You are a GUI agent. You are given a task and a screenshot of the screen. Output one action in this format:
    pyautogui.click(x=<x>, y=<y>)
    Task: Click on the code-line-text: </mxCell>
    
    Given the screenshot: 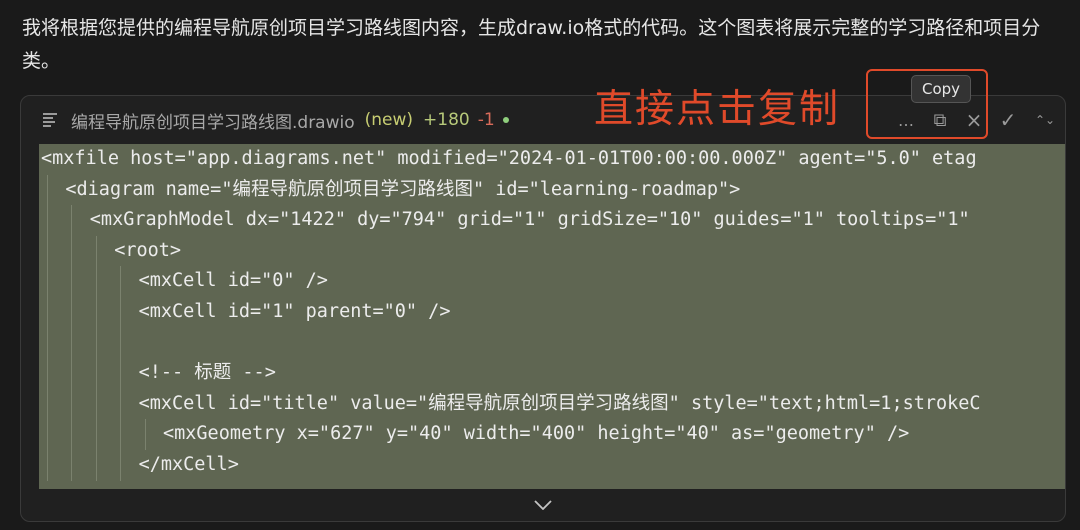 What is the action you would take?
    pyautogui.click(x=188, y=464)
    